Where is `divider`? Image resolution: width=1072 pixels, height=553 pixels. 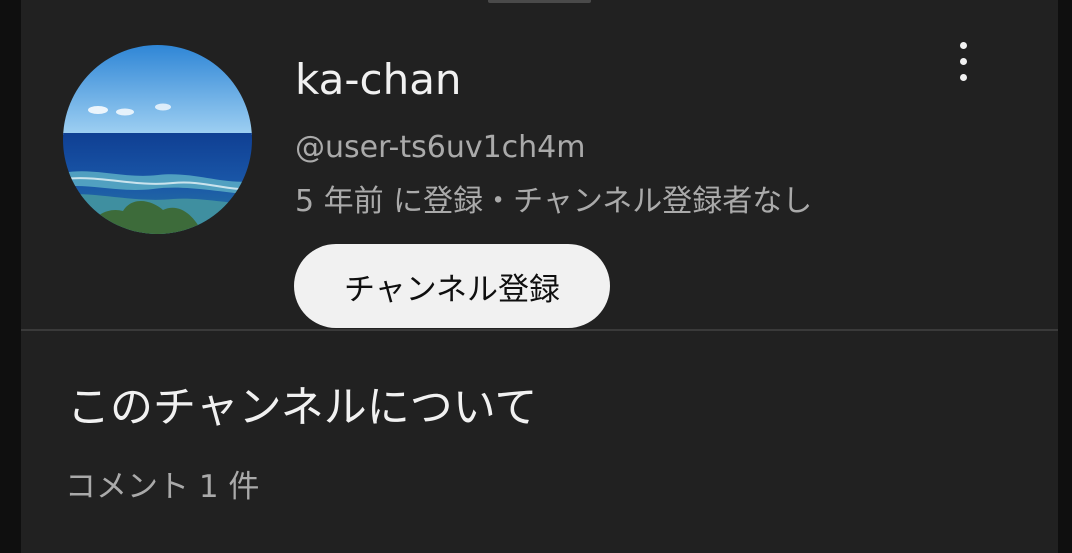 divider is located at coordinates (539, 330).